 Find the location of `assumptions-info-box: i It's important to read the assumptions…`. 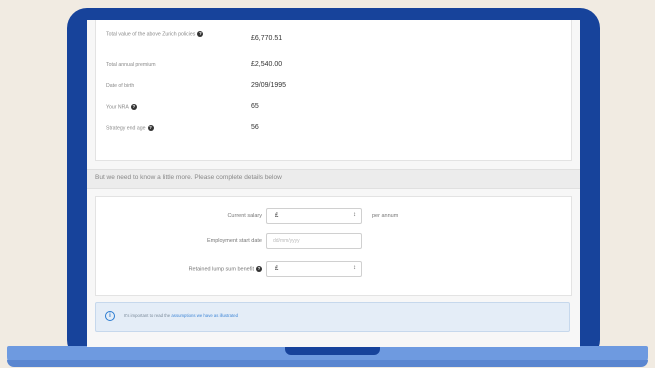

assumptions-info-box: i It's important to read the assumptions… is located at coordinates (332, 317).